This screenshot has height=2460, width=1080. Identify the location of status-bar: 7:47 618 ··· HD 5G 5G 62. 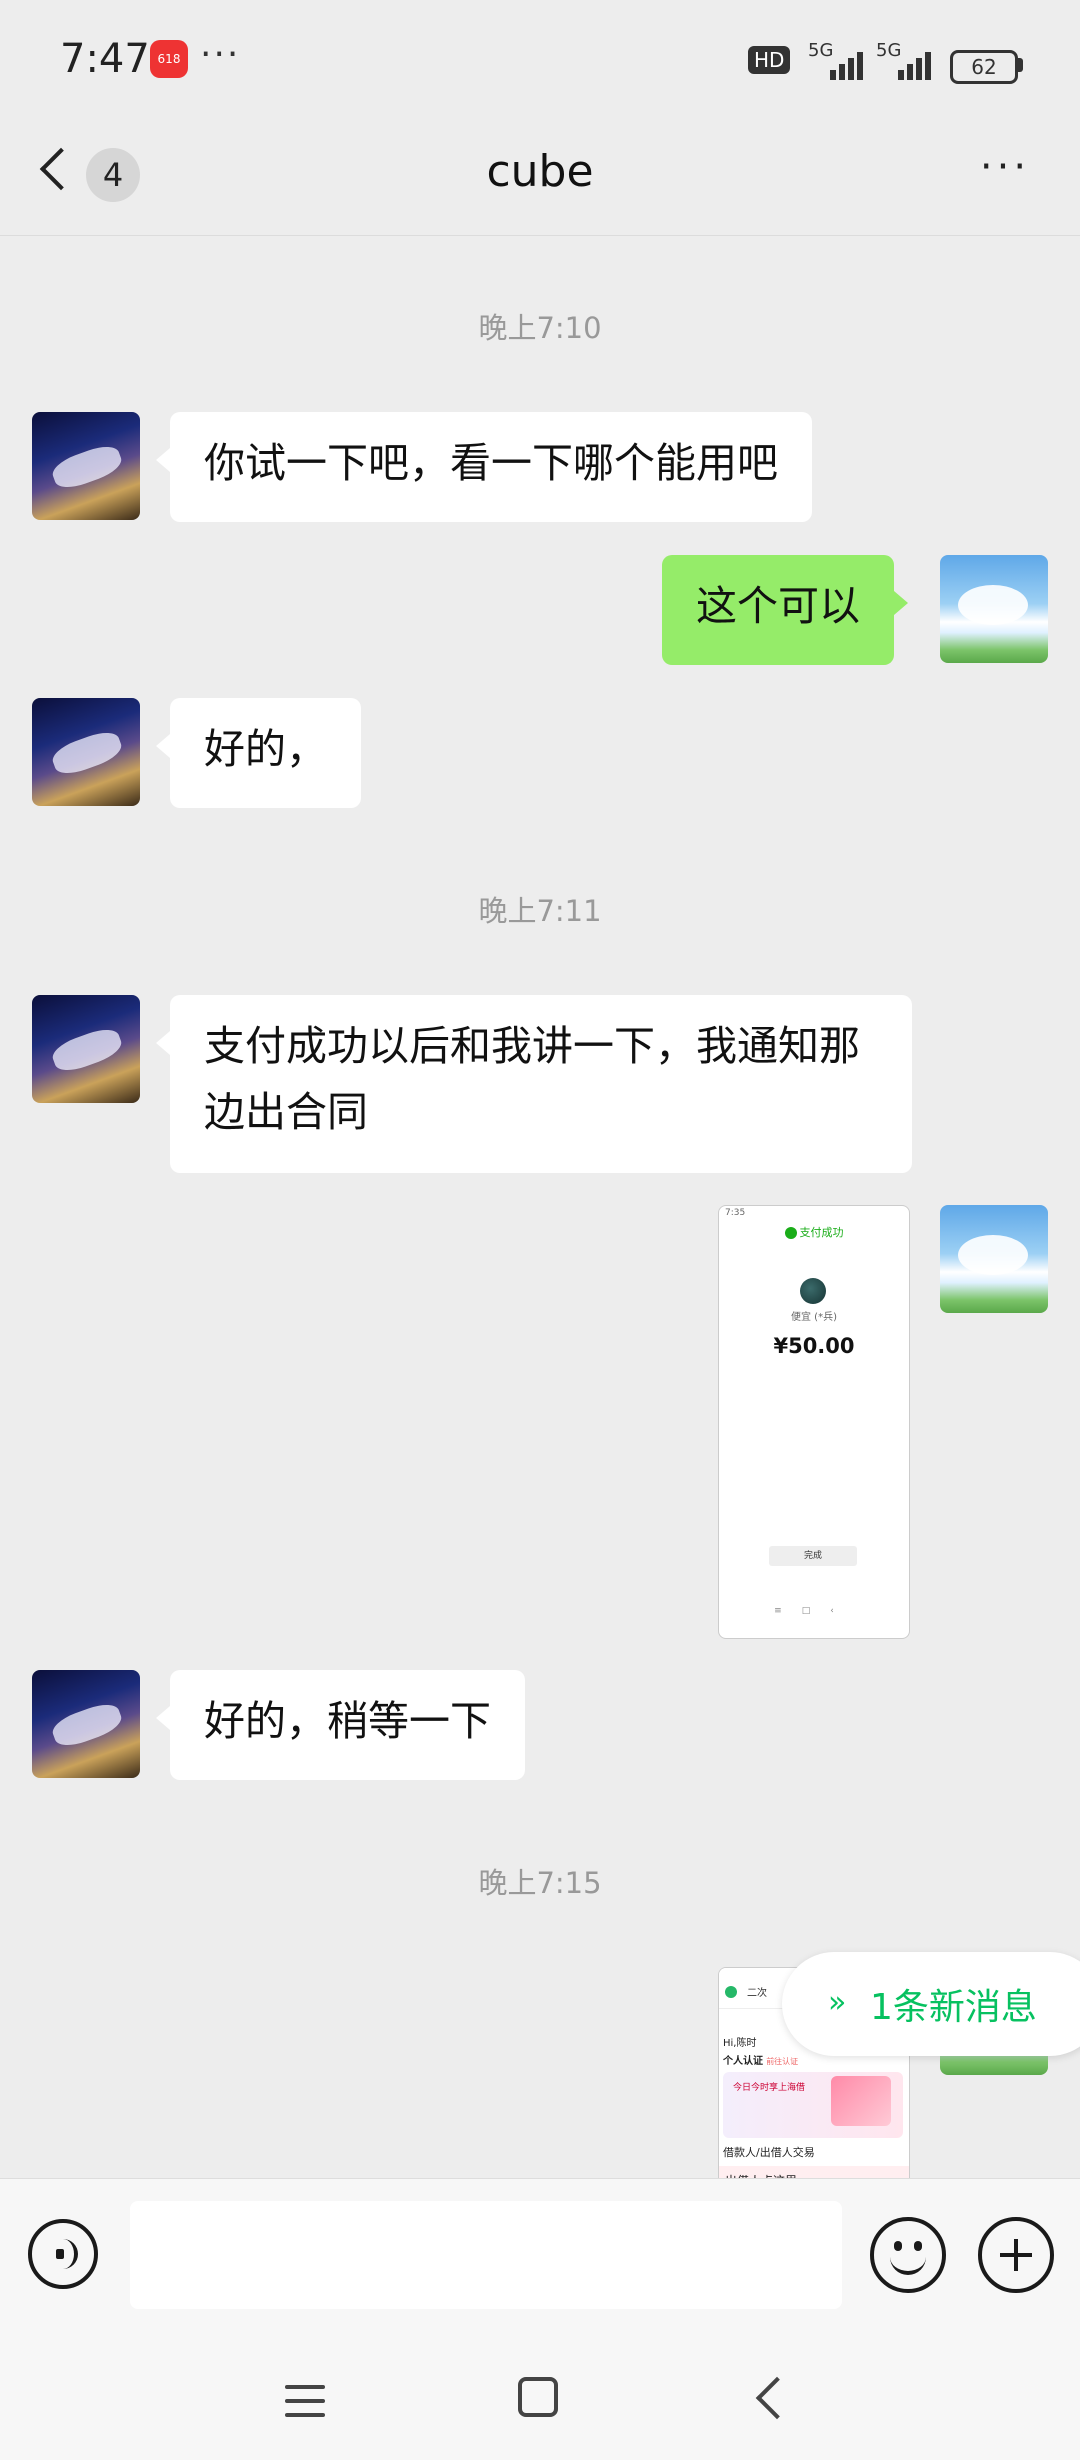
(540, 60).